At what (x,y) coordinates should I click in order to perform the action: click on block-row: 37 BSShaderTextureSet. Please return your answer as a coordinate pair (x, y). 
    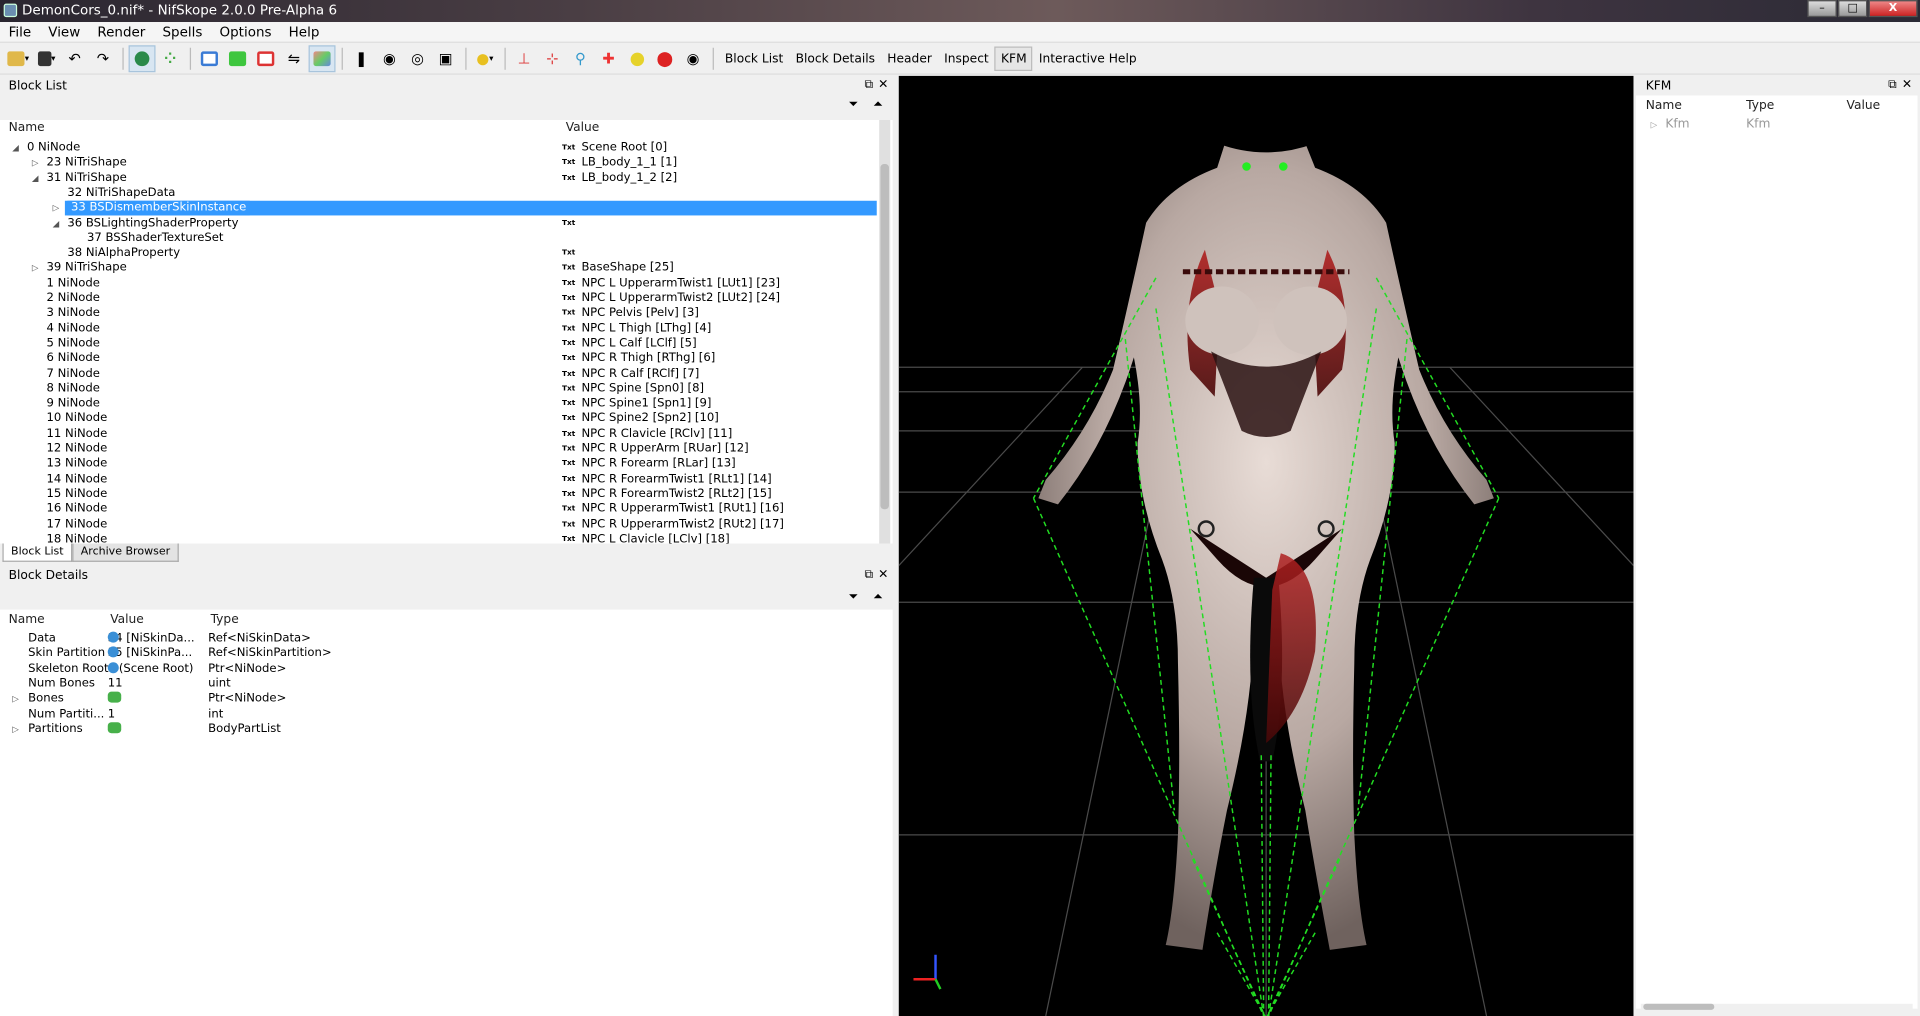
    Looking at the image, I should click on (438, 238).